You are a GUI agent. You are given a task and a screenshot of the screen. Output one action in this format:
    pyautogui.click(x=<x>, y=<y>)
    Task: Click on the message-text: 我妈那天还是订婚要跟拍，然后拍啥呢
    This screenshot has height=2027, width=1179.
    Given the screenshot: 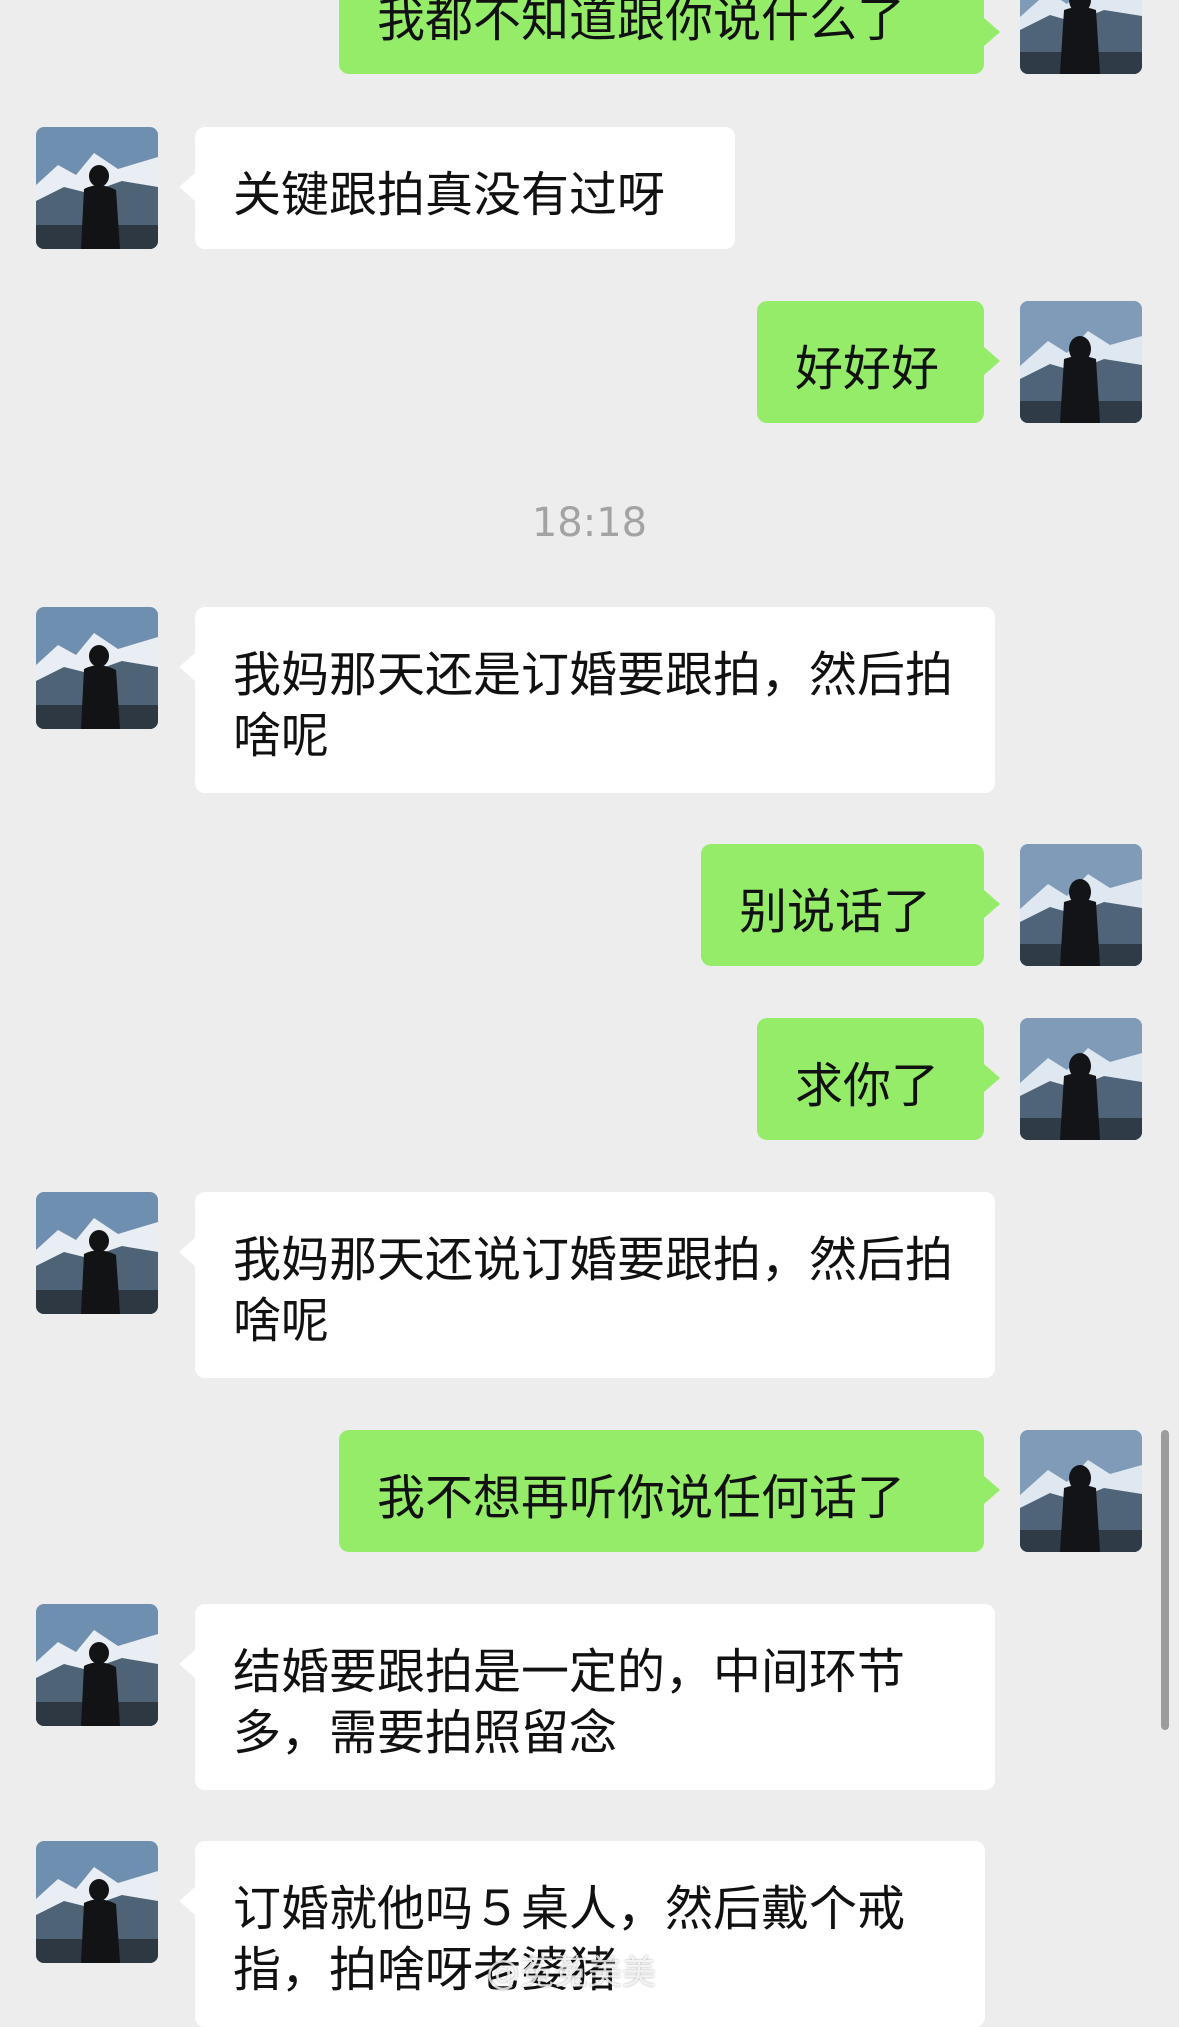 What is the action you would take?
    pyautogui.click(x=593, y=705)
    